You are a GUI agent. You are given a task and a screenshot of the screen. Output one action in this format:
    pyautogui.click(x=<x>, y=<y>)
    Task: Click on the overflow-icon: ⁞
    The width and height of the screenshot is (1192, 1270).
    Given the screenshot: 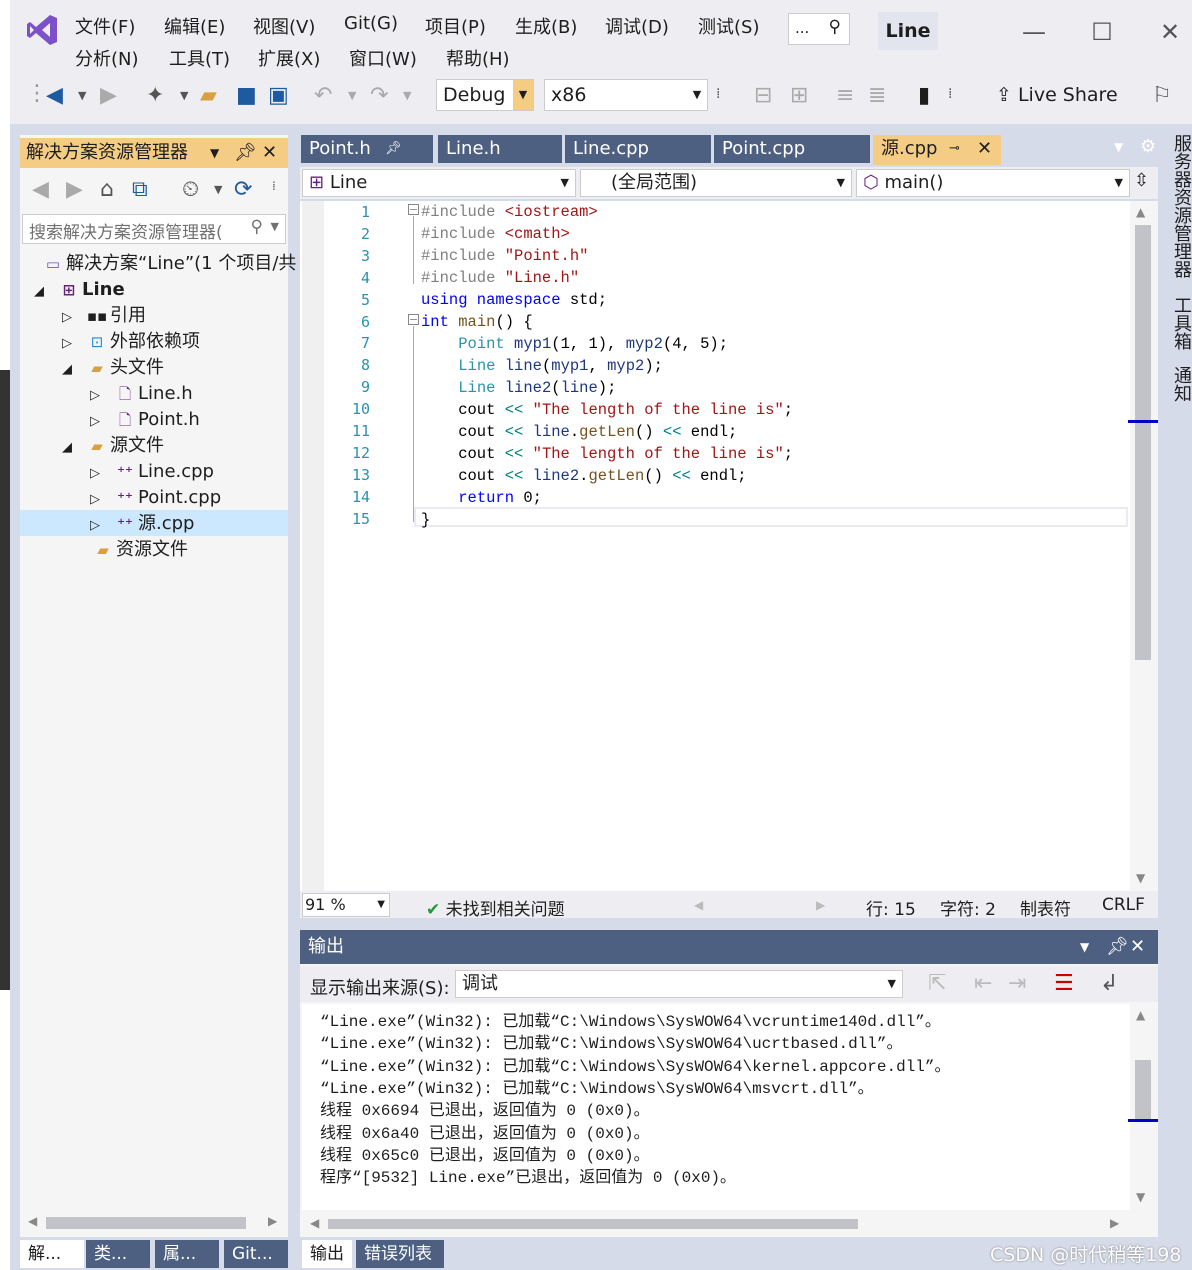 What is the action you would take?
    pyautogui.click(x=718, y=94)
    